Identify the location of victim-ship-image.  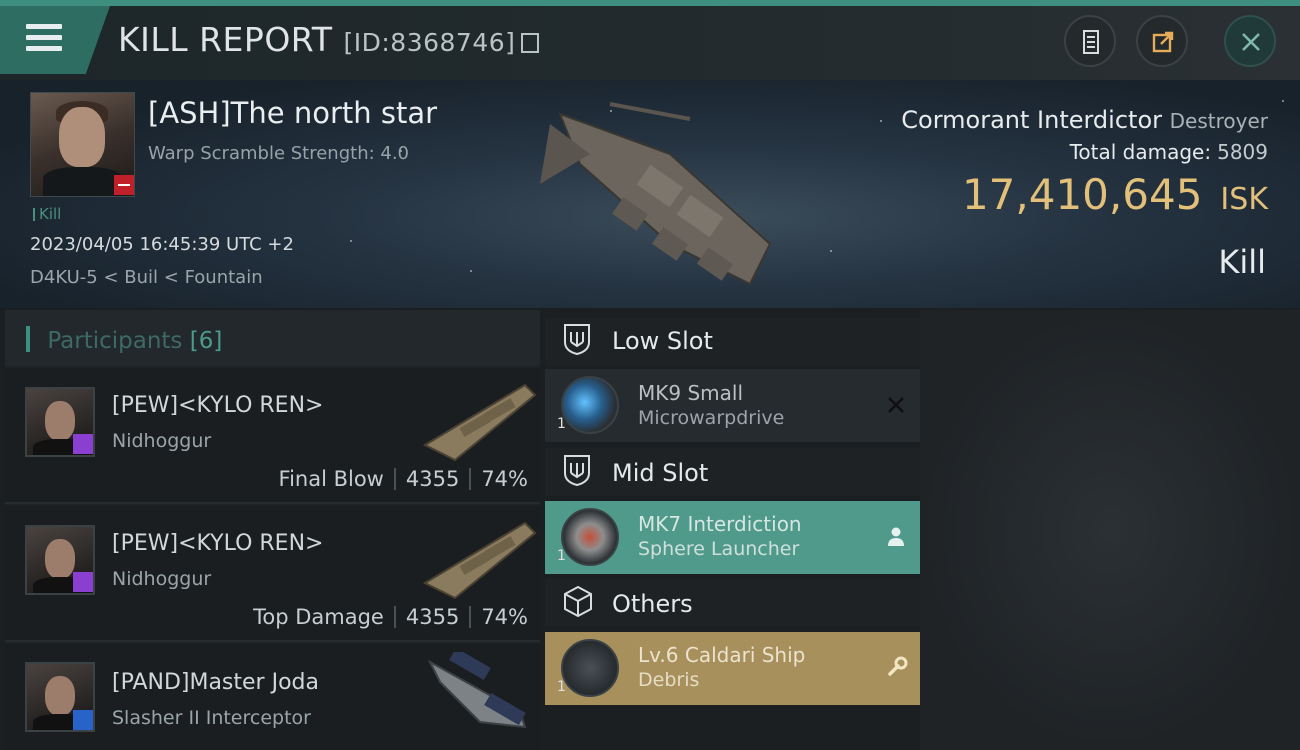
(656, 194).